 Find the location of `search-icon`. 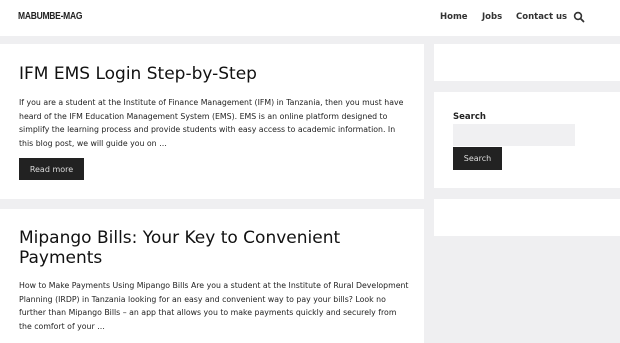

search-icon is located at coordinates (579, 17).